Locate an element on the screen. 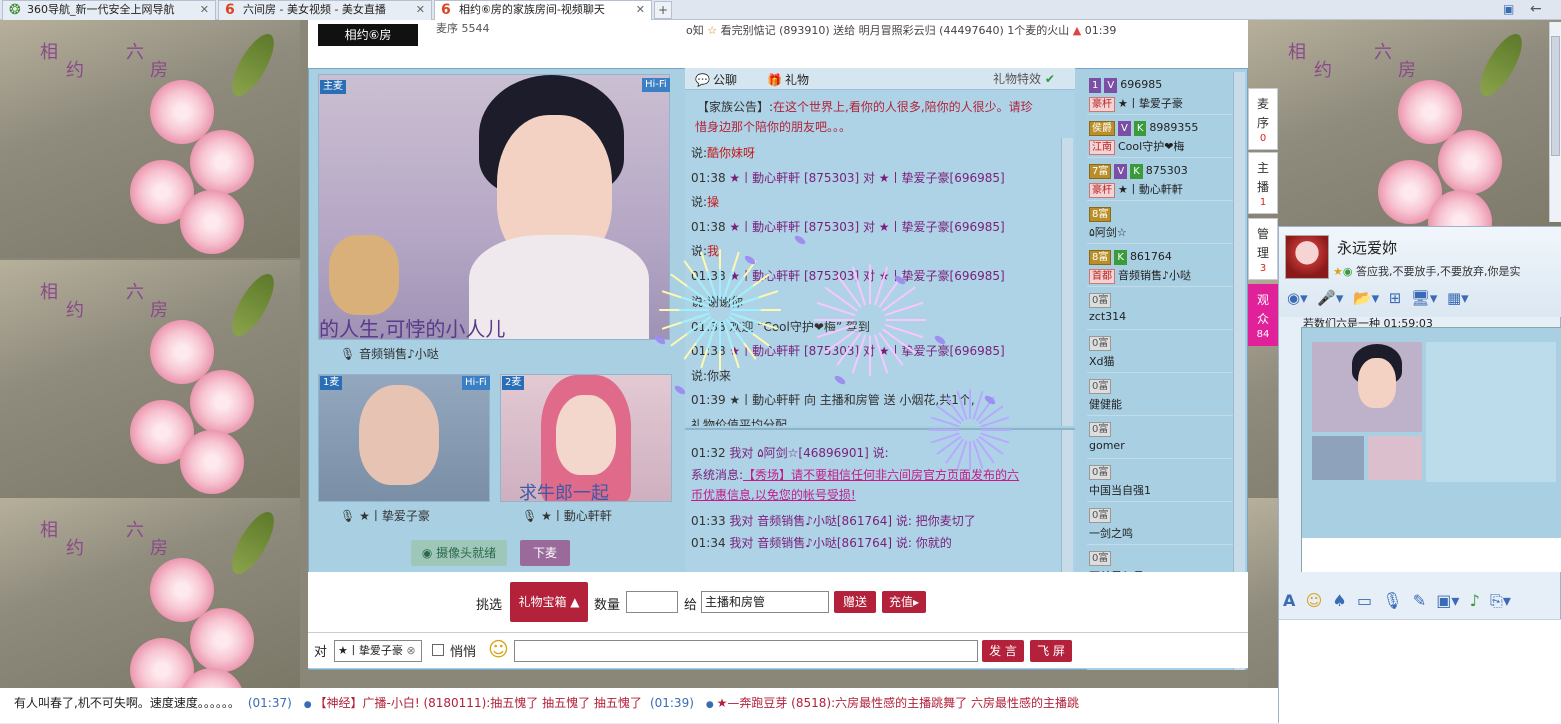 The width and height of the screenshot is (1561, 724). mic-icon: 🎤▾ is located at coordinates (1330, 298).